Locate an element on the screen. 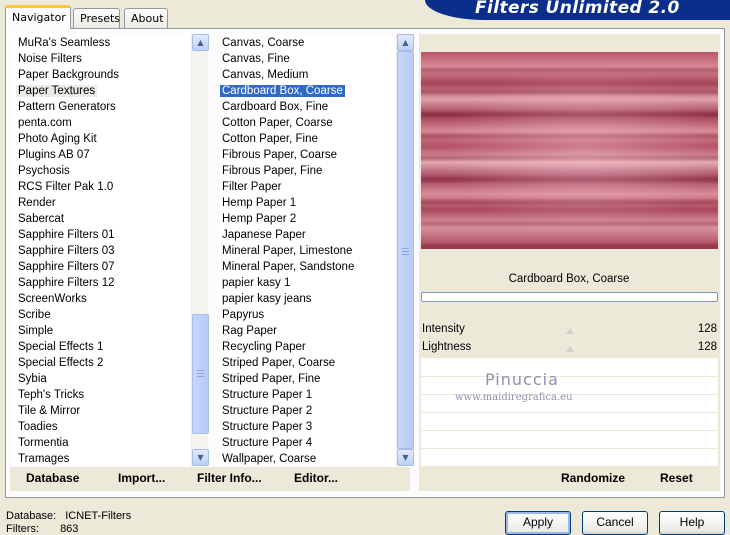 The image size is (730, 535). list-item: Sapphire Filters 03 is located at coordinates (103, 251).